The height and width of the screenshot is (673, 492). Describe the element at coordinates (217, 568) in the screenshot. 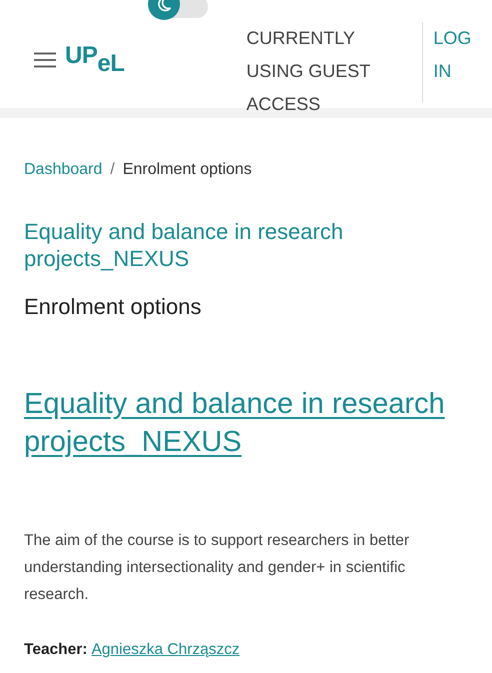

I see `course-summary: The aim of the course is to support researchers in better understanding intersectionality and gender+ in scientific research.` at that location.